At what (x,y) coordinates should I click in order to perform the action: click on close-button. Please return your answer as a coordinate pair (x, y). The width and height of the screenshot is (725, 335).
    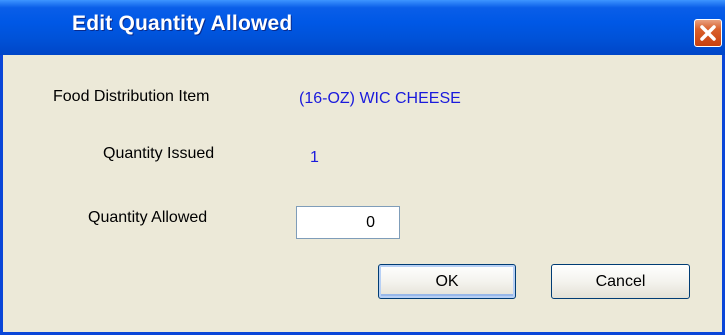
    Looking at the image, I should click on (708, 33).